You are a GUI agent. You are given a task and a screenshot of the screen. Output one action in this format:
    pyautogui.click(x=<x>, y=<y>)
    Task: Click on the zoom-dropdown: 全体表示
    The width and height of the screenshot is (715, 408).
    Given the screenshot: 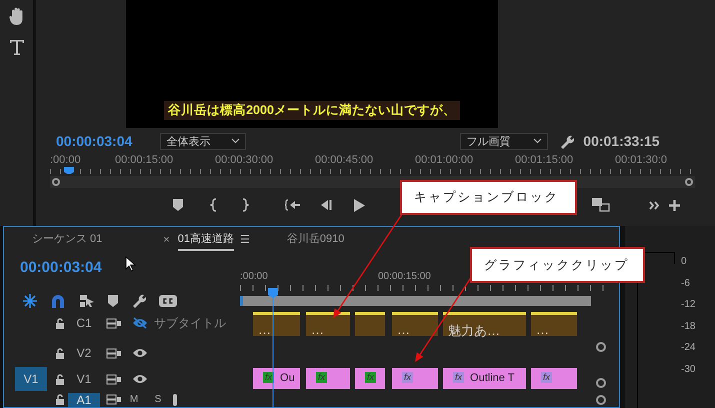 What is the action you would take?
    pyautogui.click(x=203, y=141)
    